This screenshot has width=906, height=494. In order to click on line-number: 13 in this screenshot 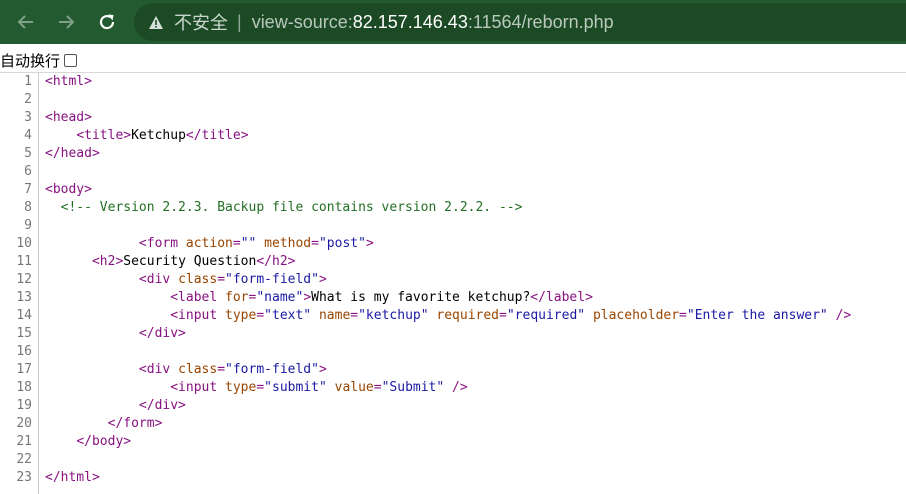, I will do `click(24, 297)`.